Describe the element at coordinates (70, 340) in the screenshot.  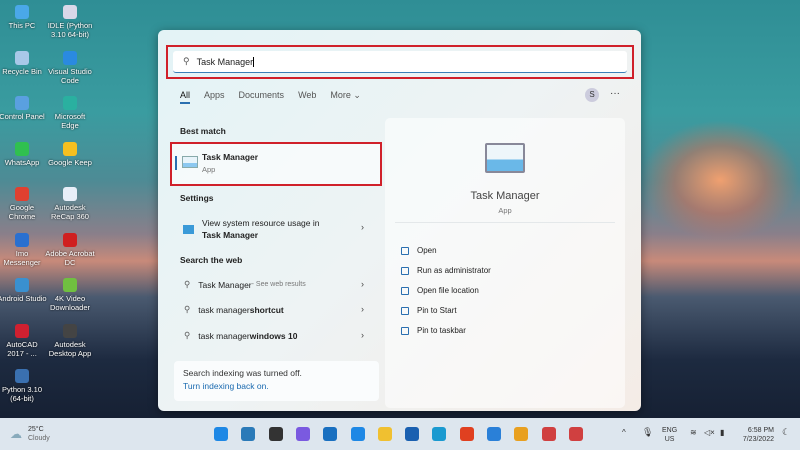
I see `desktop-icon: Autodesk Desktop App` at that location.